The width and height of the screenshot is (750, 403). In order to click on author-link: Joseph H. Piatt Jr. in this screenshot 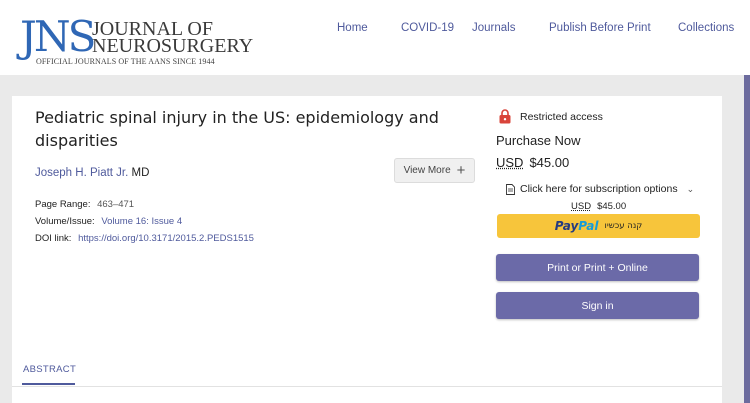, I will do `click(81, 173)`.